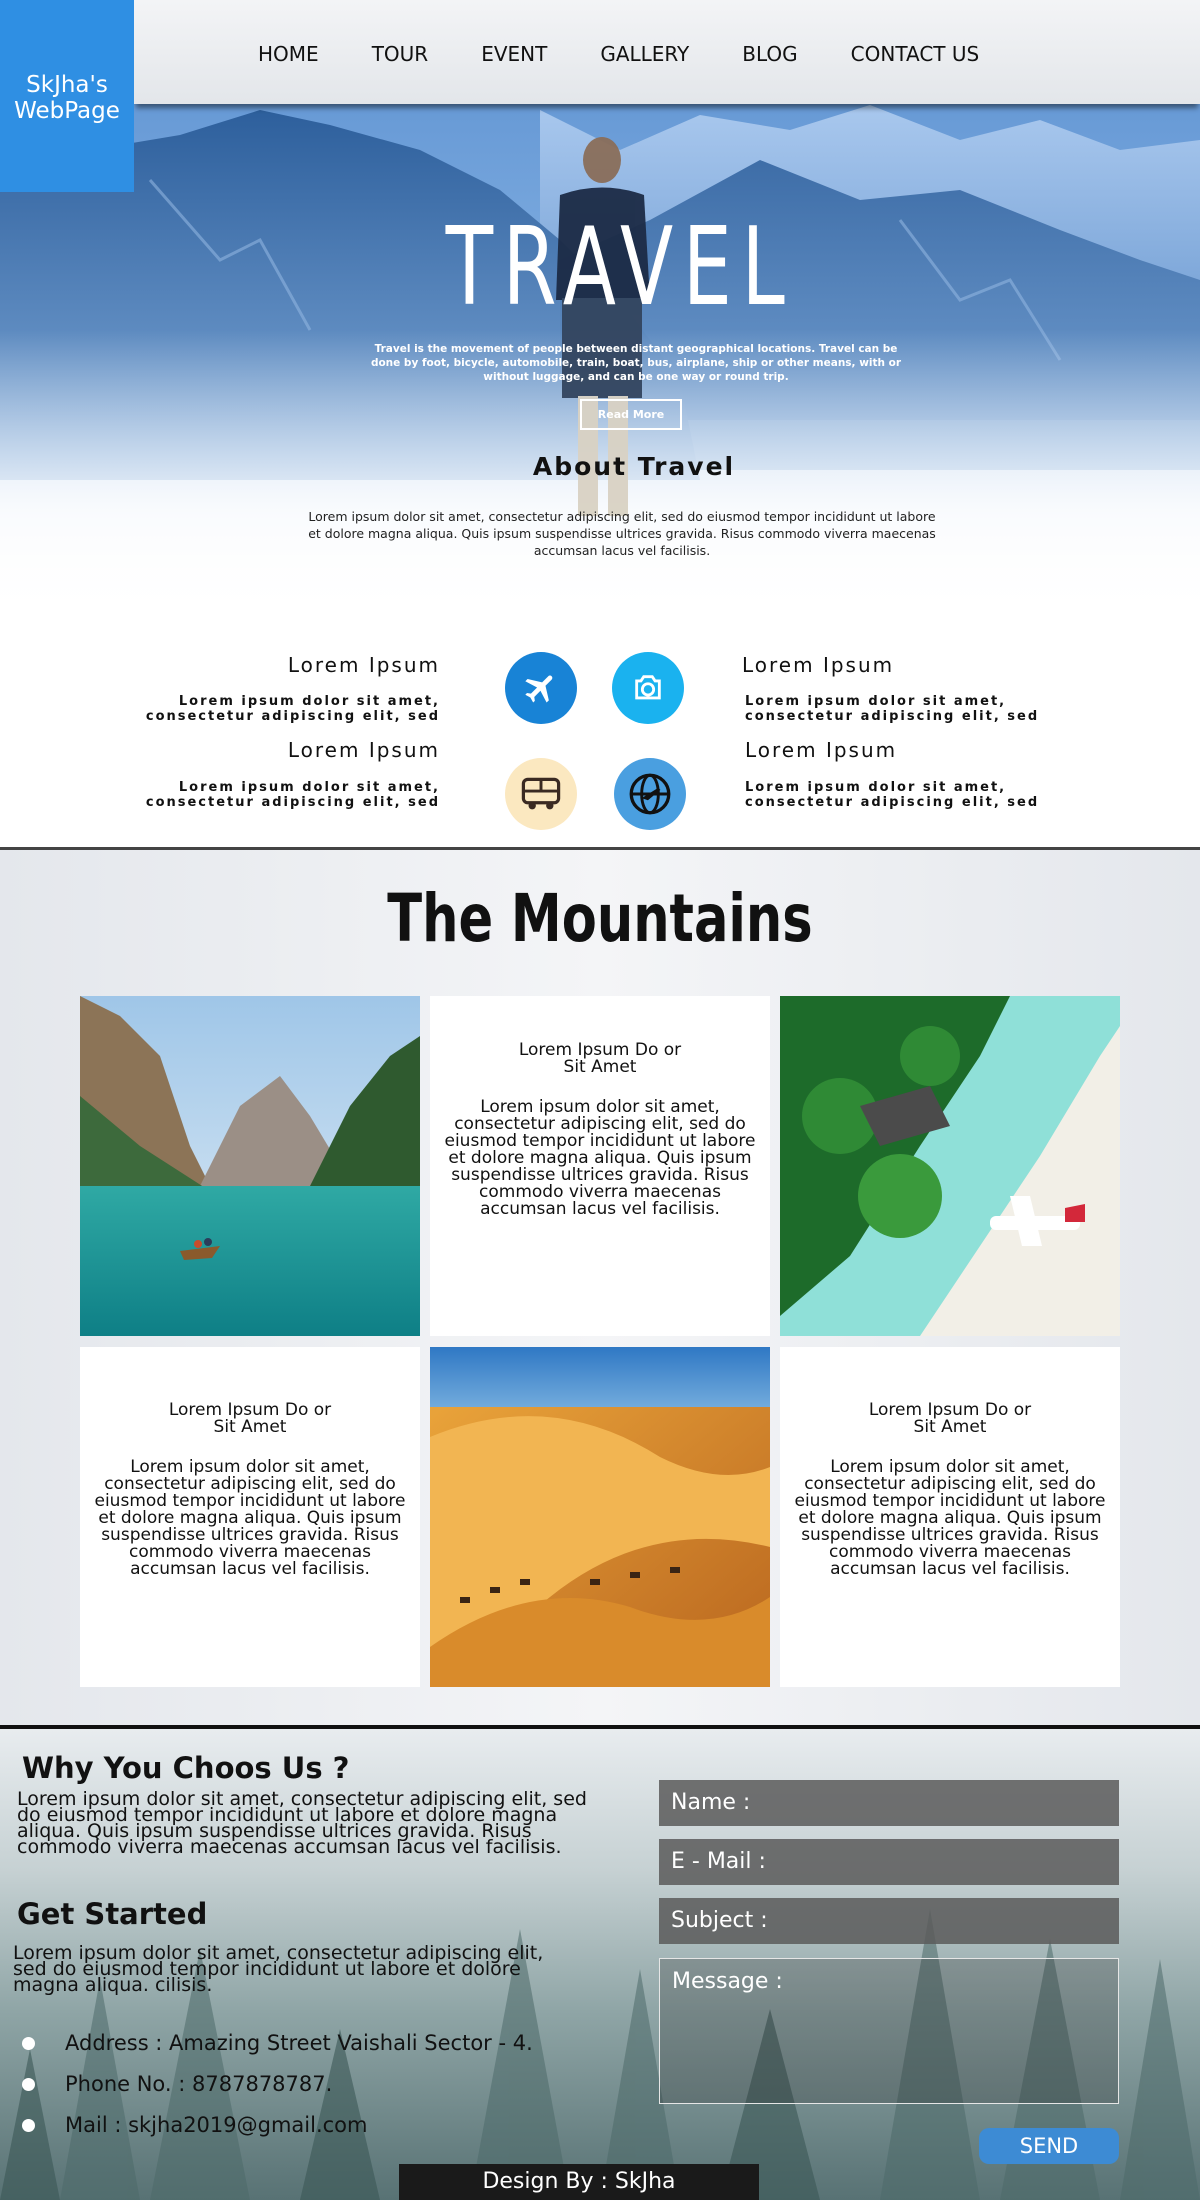 The height and width of the screenshot is (2200, 1200). I want to click on design-credit: Design By : SkJha, so click(579, 2182).